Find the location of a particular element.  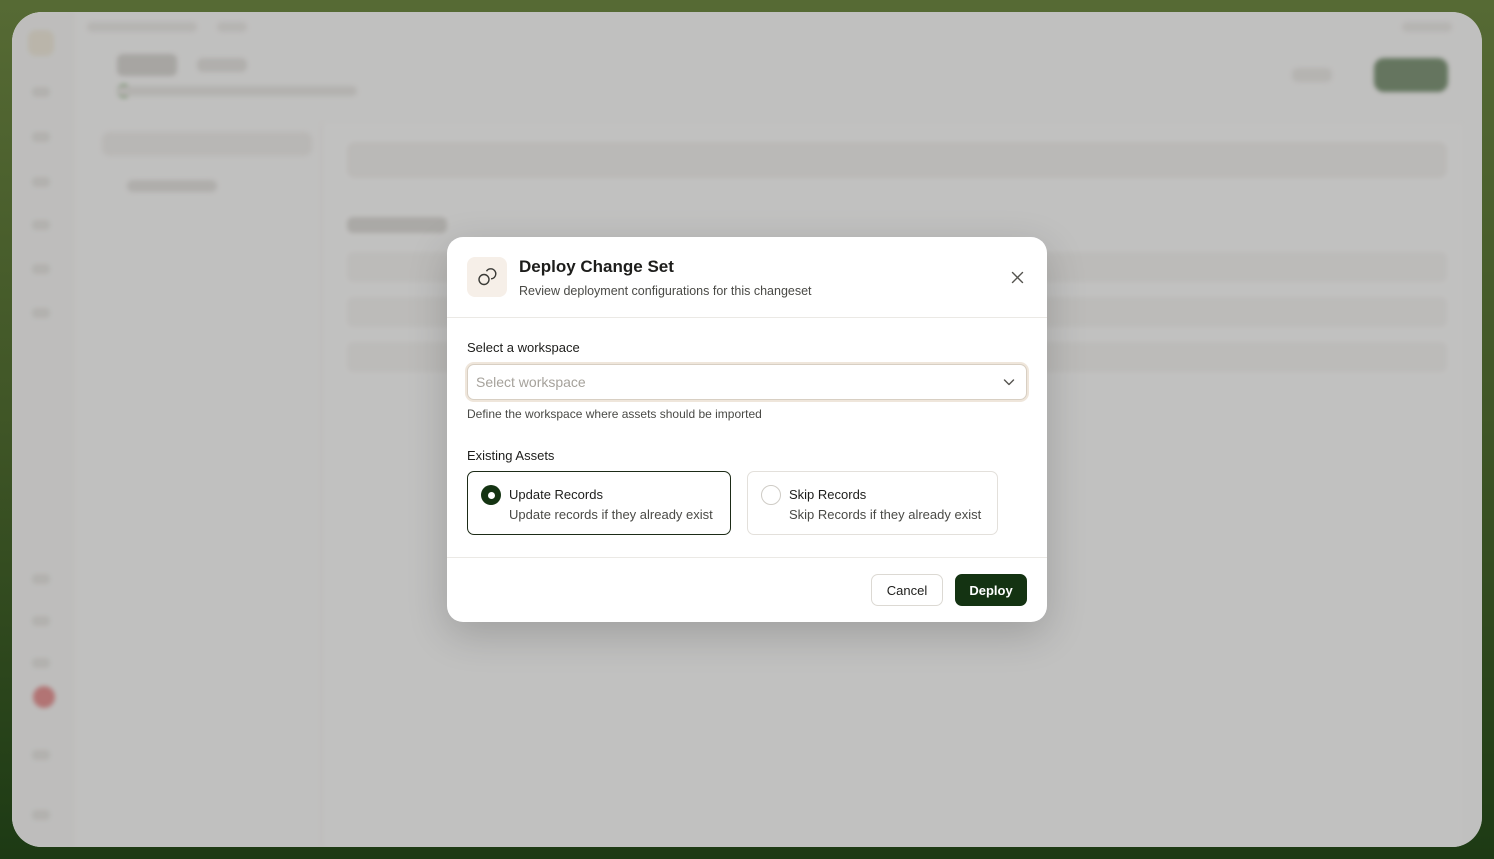

option-description: Skip Records if they already exist is located at coordinates (885, 514).